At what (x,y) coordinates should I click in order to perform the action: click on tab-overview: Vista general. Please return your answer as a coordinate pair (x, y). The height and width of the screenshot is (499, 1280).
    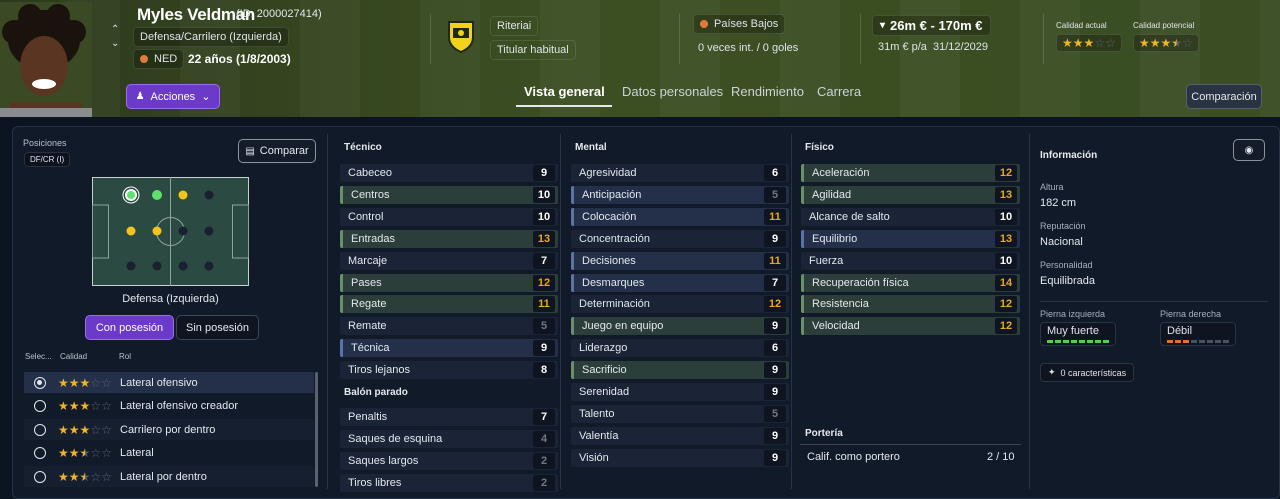
    Looking at the image, I should click on (564, 91).